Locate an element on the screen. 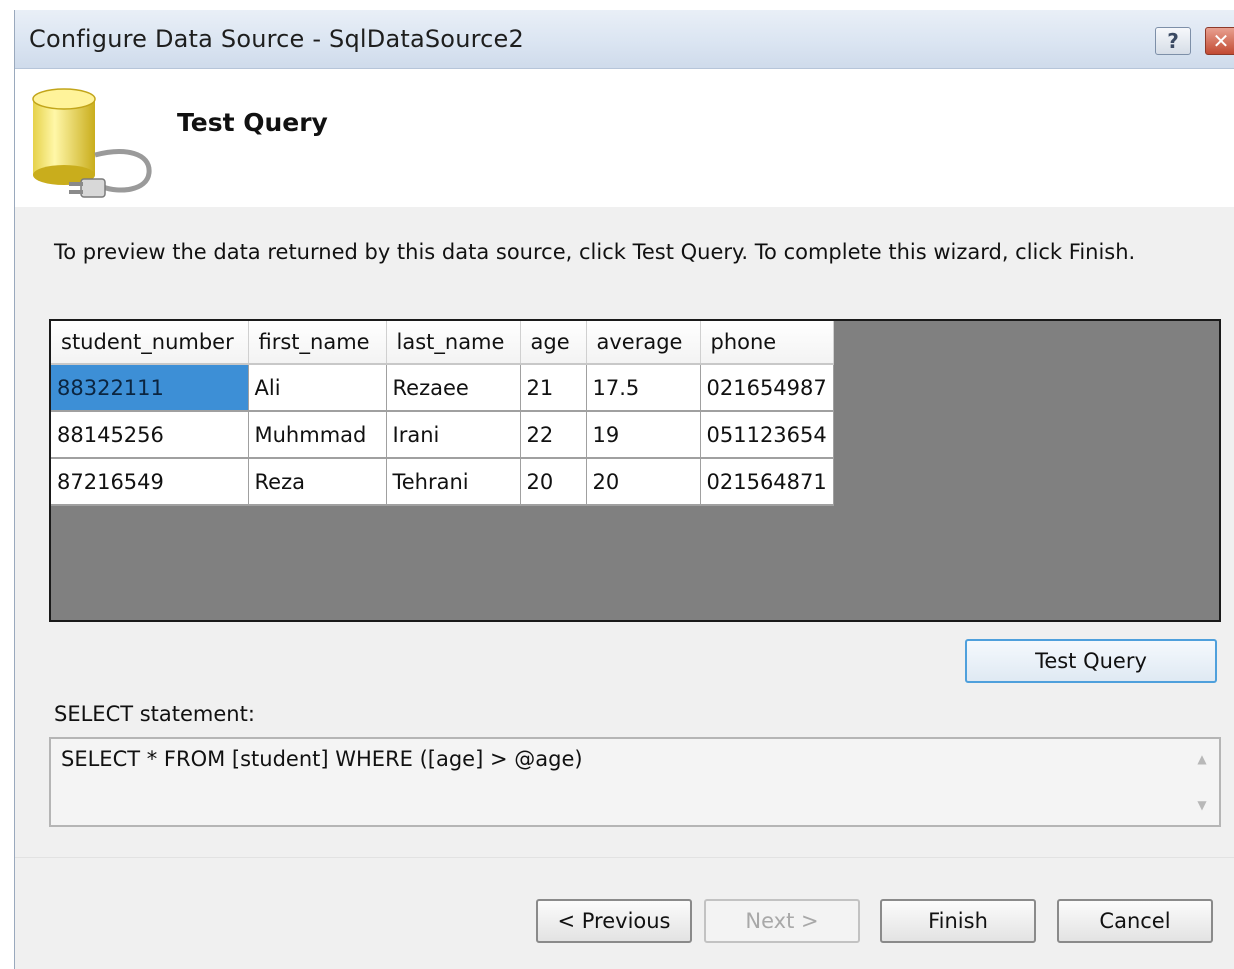  table-cell: 021654987 is located at coordinates (767, 388).